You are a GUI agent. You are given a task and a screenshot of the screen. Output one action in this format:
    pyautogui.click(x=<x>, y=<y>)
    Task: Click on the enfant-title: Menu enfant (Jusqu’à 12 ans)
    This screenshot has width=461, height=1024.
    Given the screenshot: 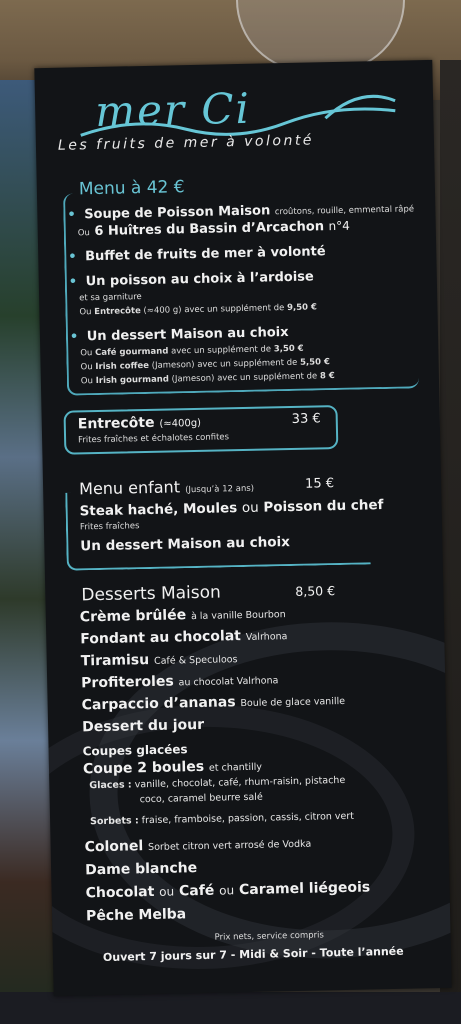 What is the action you would take?
    pyautogui.click(x=166, y=487)
    